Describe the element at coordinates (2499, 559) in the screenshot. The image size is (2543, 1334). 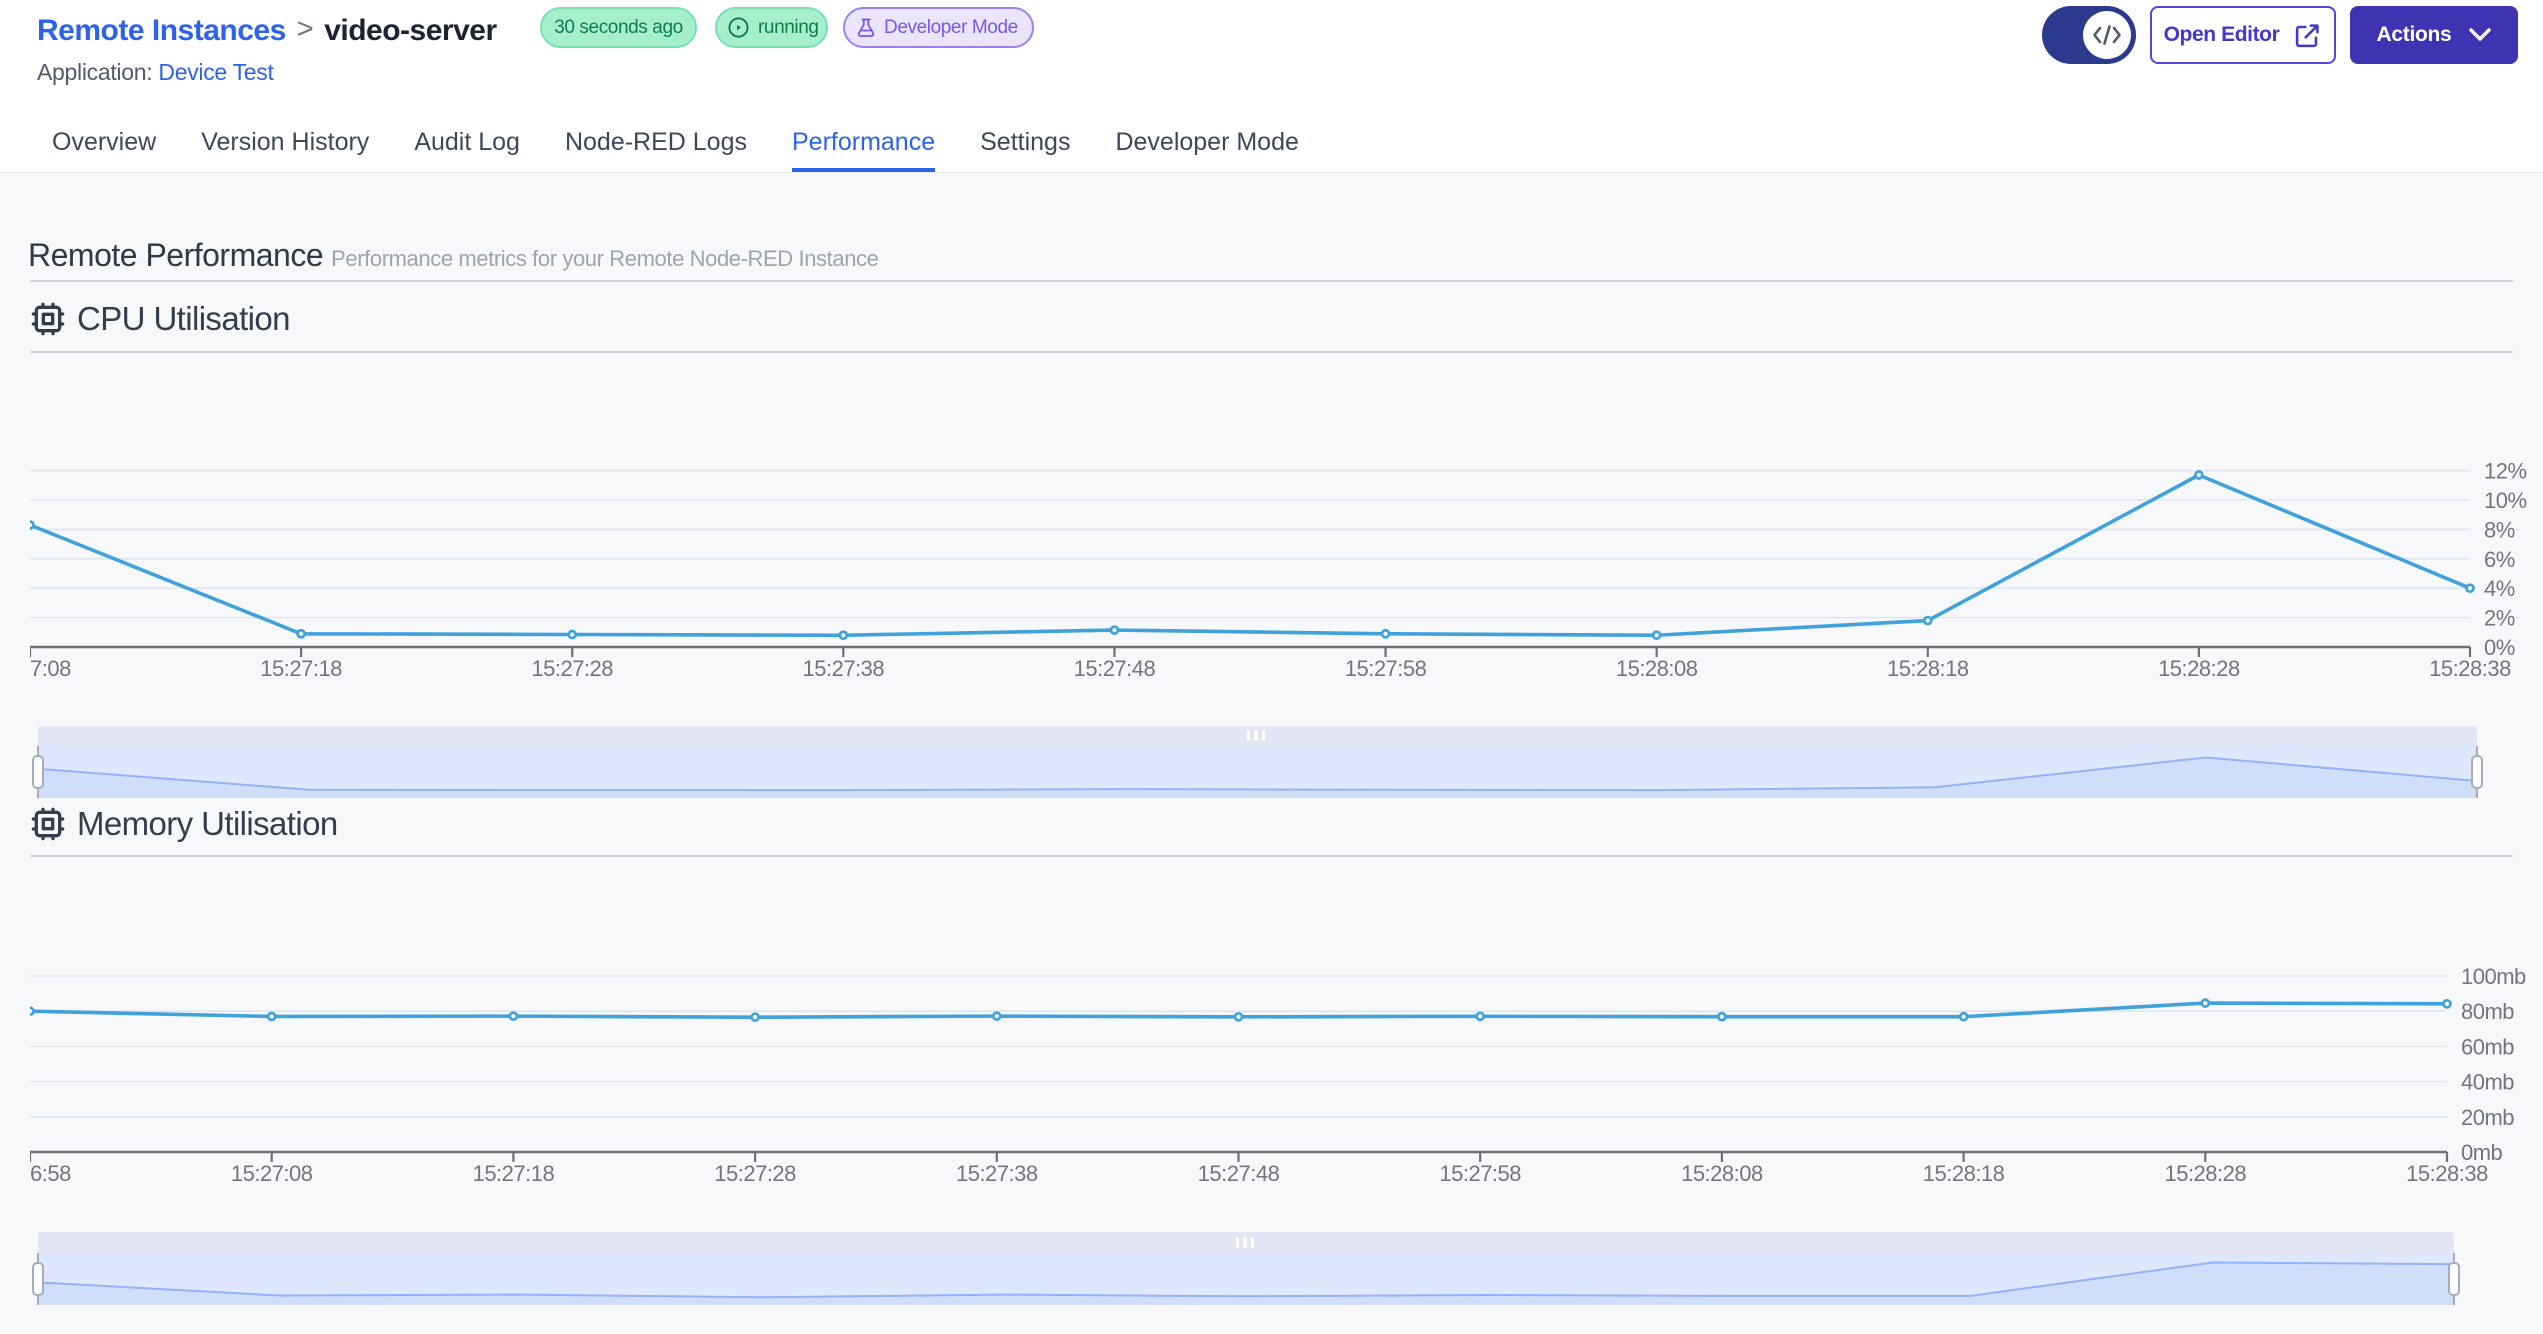
I see `svg-text: 6%` at that location.